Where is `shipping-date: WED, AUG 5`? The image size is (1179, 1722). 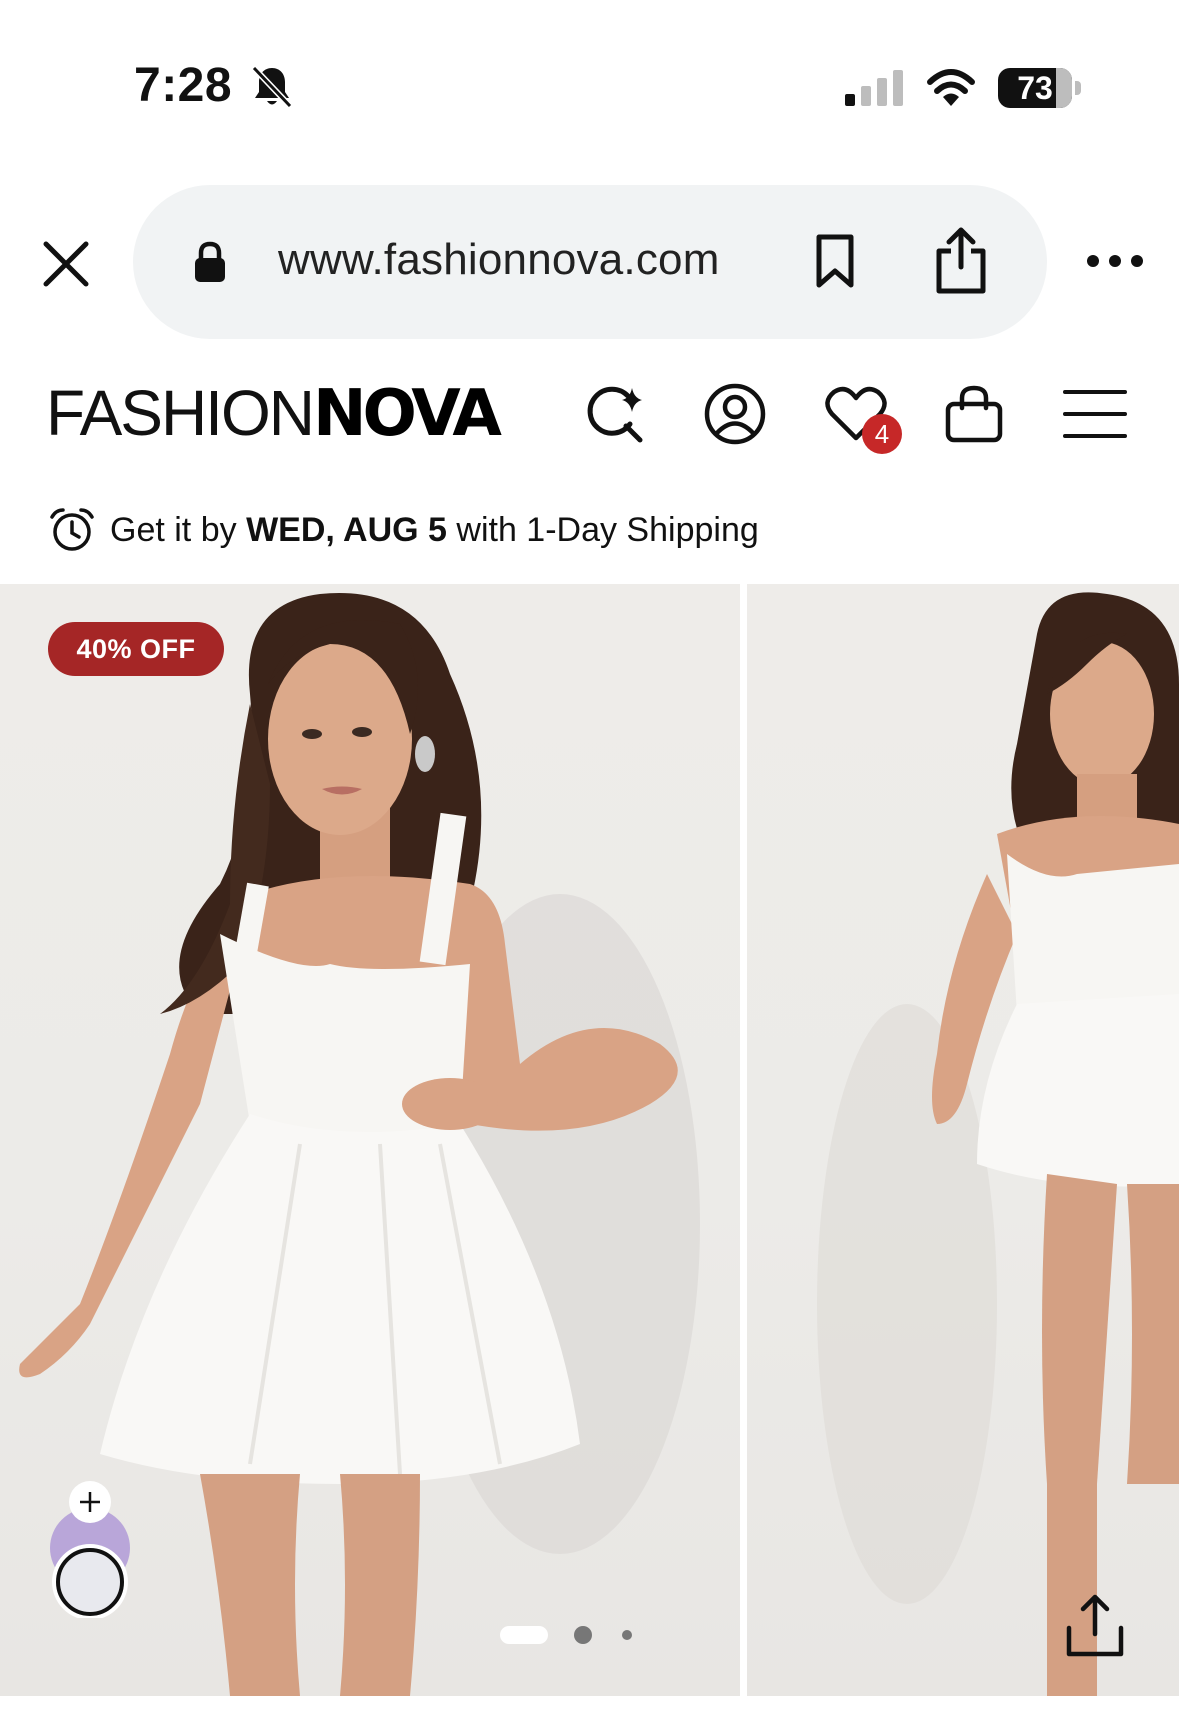
shipping-date: WED, AUG 5 is located at coordinates (346, 529).